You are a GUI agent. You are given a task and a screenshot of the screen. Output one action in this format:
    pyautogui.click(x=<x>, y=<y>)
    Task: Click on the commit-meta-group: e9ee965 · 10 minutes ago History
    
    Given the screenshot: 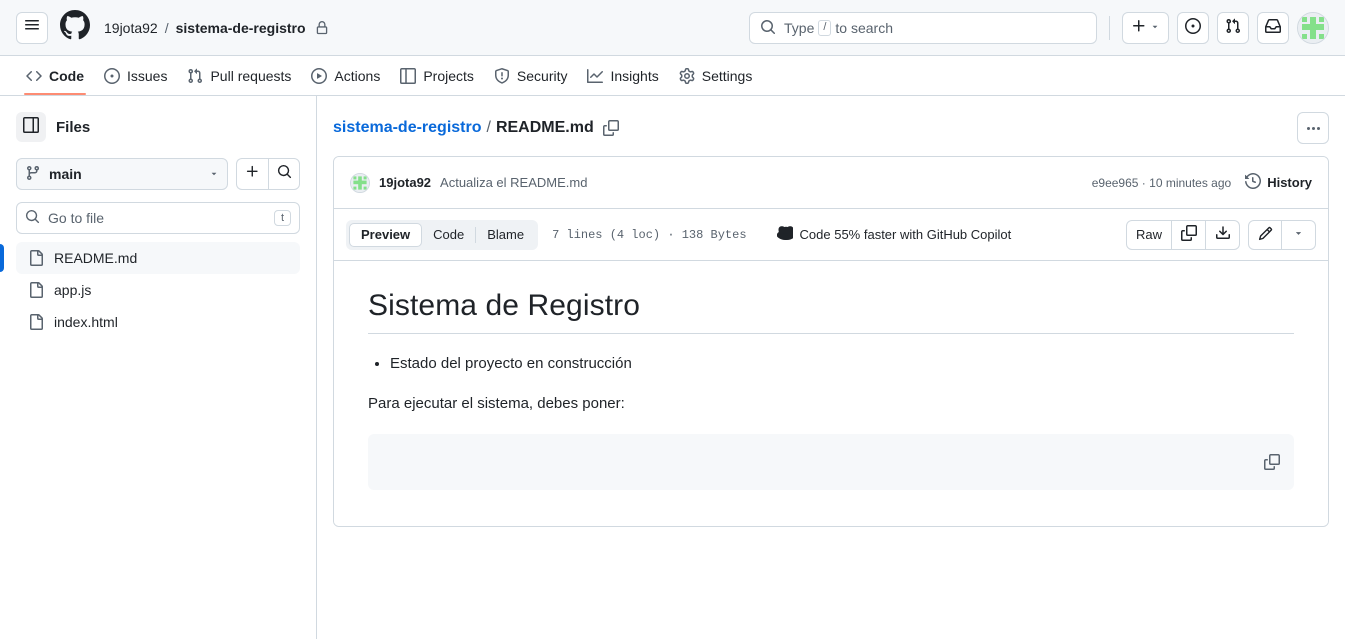 What is the action you would take?
    pyautogui.click(x=1202, y=182)
    